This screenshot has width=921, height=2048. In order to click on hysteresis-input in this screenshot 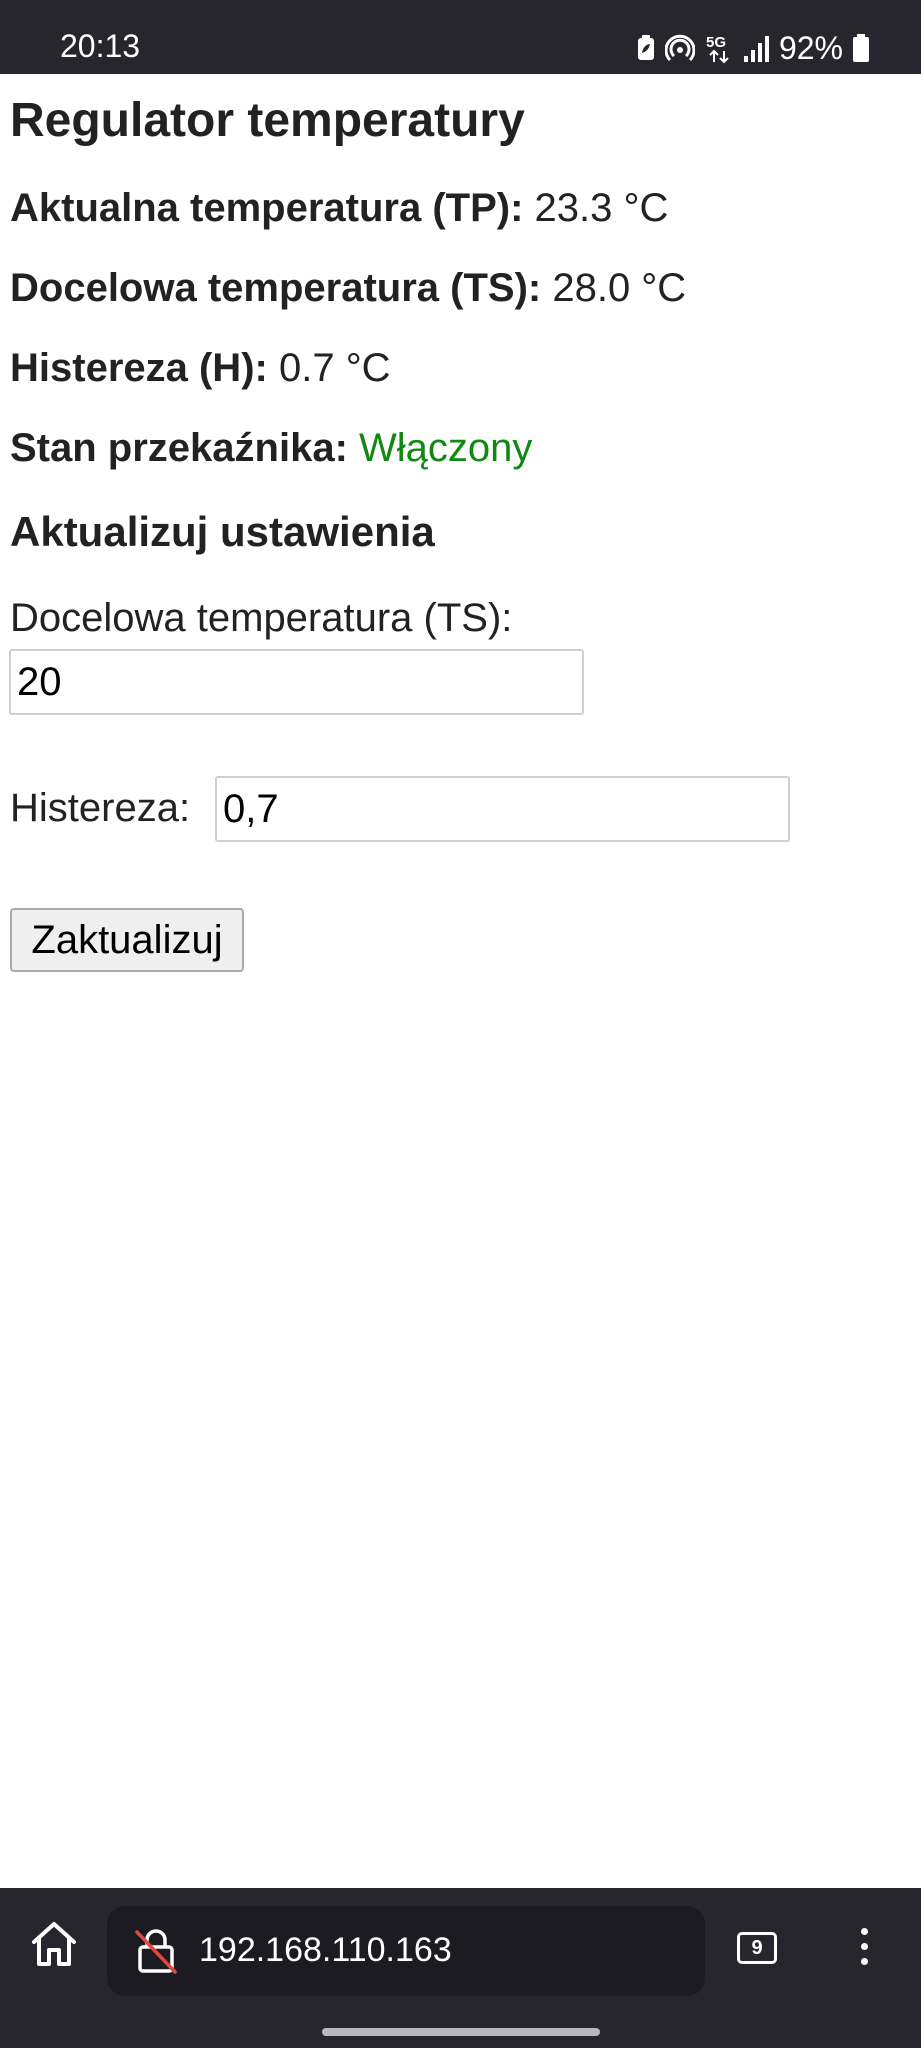, I will do `click(502, 809)`.